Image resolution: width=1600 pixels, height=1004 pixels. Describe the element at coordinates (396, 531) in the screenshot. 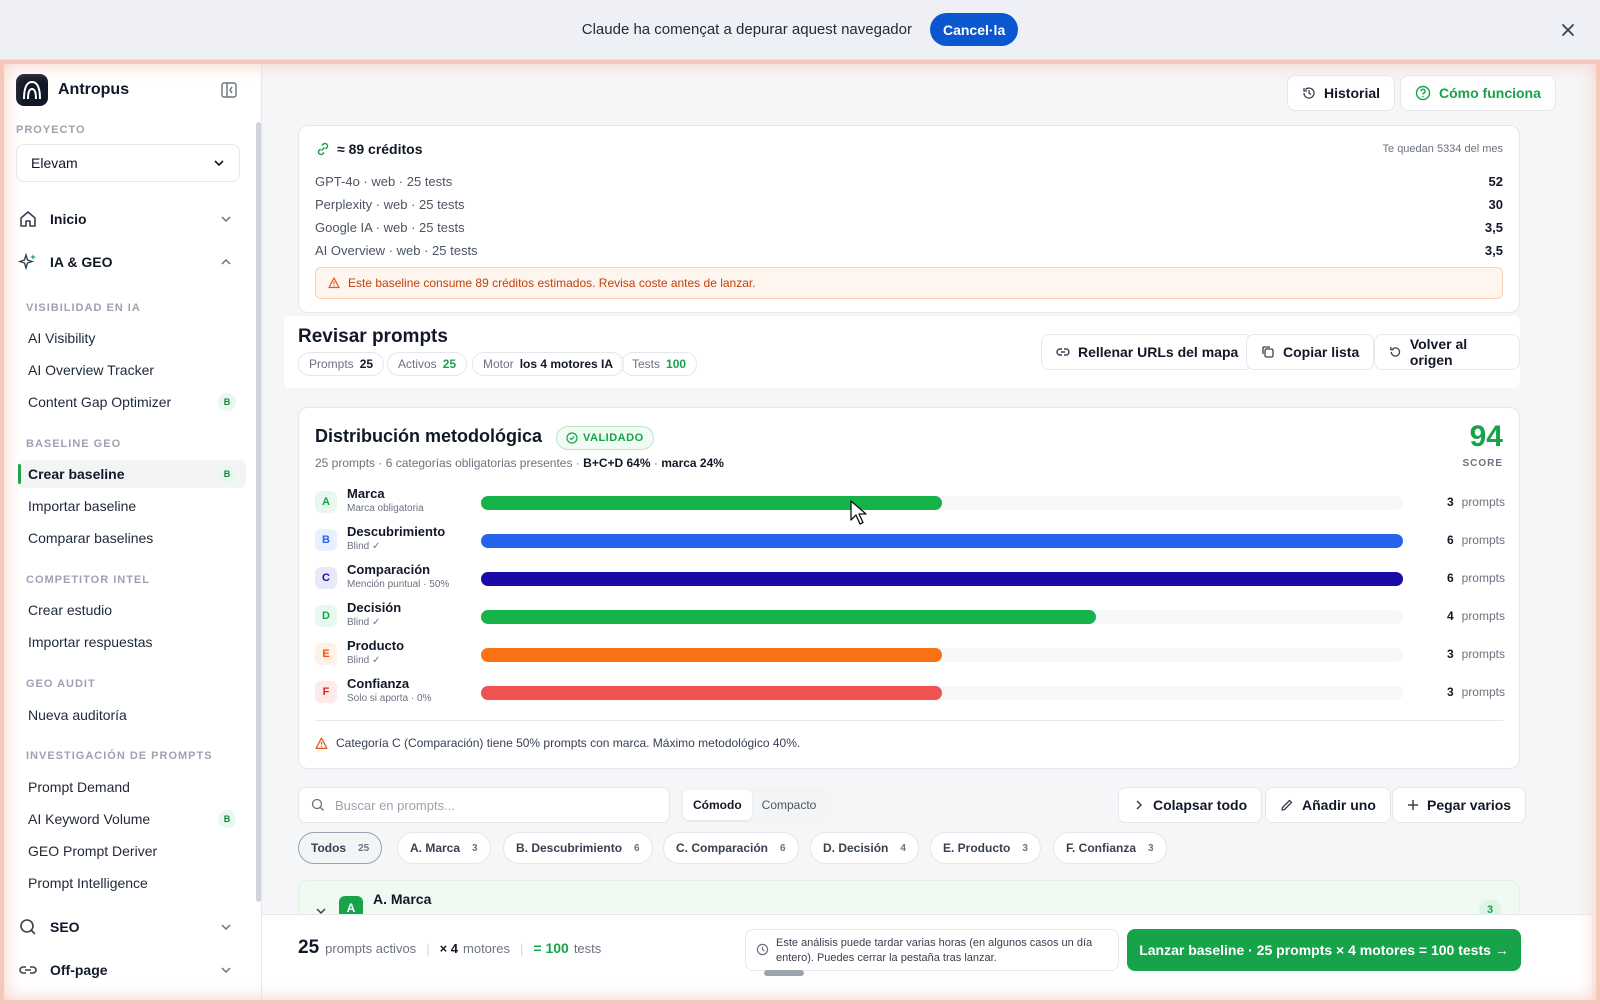

I see `category-name: Descubrimiento` at that location.